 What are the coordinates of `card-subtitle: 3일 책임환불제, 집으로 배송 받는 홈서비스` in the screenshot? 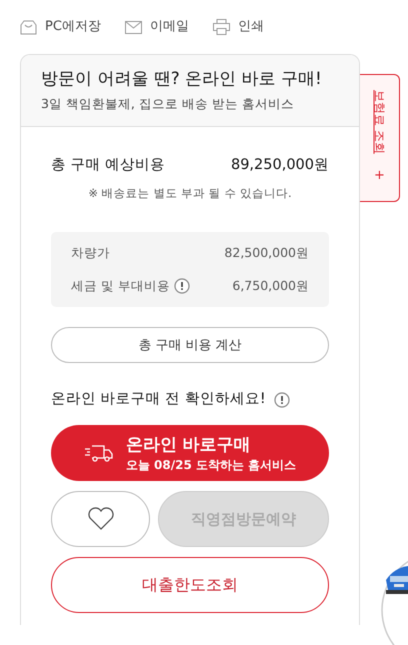 It's located at (168, 104).